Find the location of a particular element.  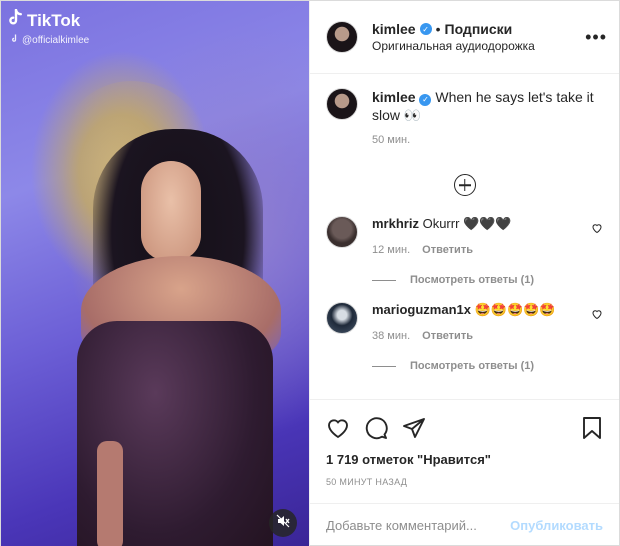

like-icon is located at coordinates (338, 428).